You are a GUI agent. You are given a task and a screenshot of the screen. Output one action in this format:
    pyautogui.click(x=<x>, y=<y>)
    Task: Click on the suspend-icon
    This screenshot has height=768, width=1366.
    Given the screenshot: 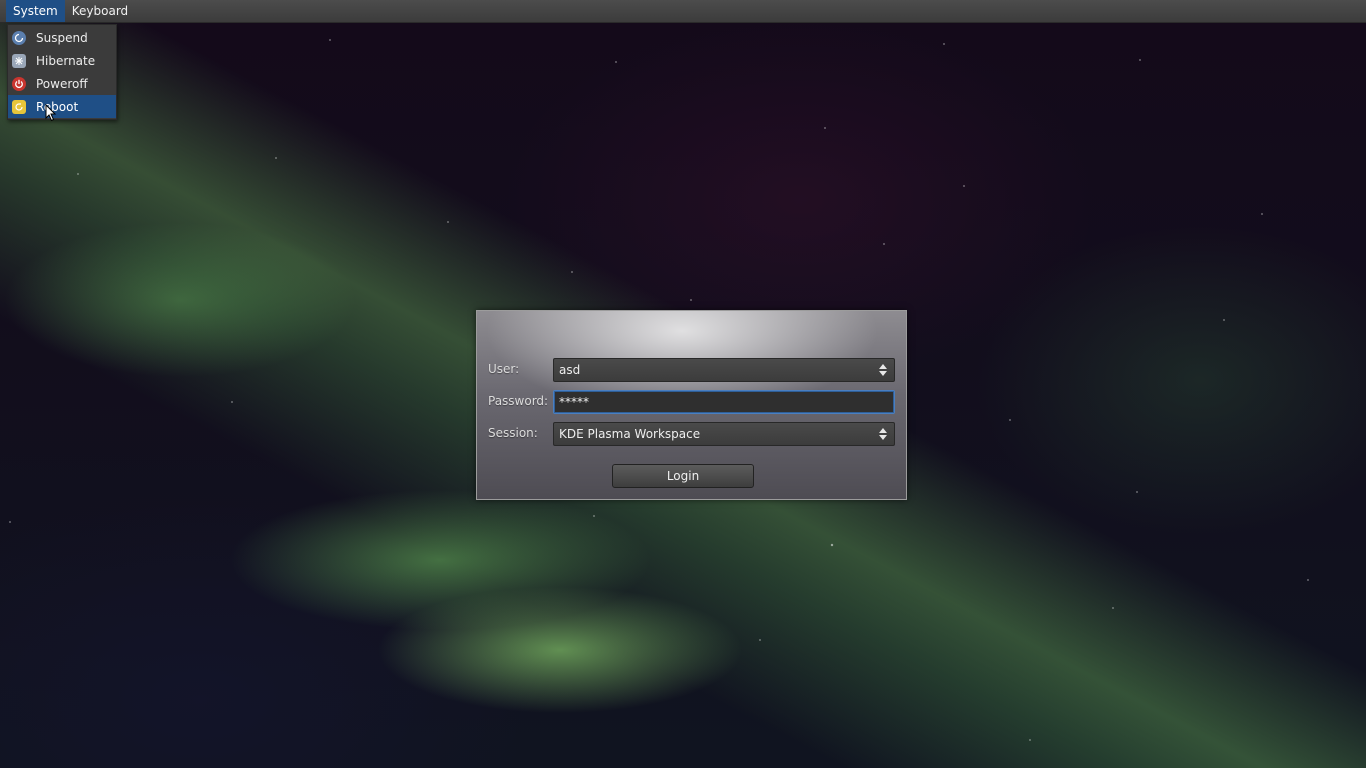 What is the action you would take?
    pyautogui.click(x=19, y=37)
    